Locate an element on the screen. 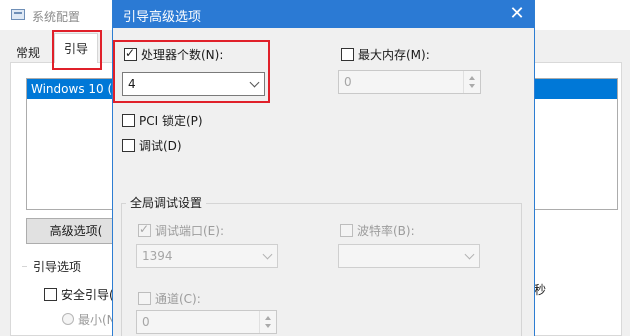 The image size is (630, 336). max-memory-label: 最大内存(M): is located at coordinates (394, 55).